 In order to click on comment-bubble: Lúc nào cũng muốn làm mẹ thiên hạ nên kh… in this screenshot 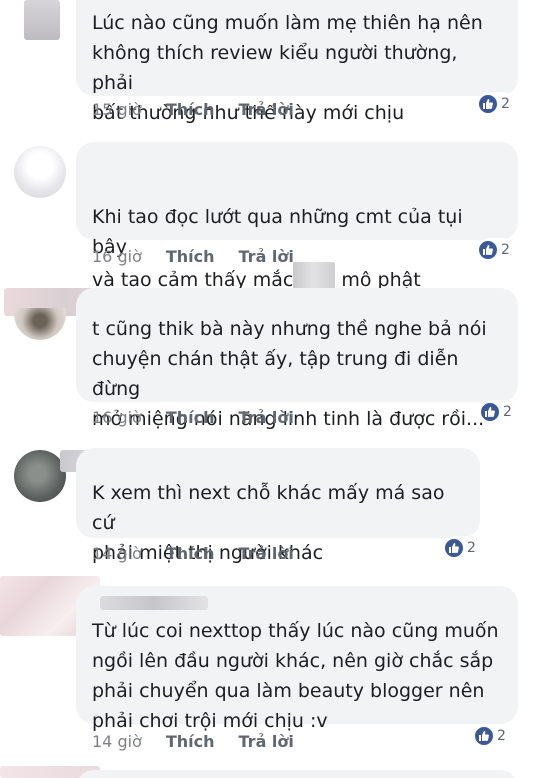, I will do `click(297, 62)`.